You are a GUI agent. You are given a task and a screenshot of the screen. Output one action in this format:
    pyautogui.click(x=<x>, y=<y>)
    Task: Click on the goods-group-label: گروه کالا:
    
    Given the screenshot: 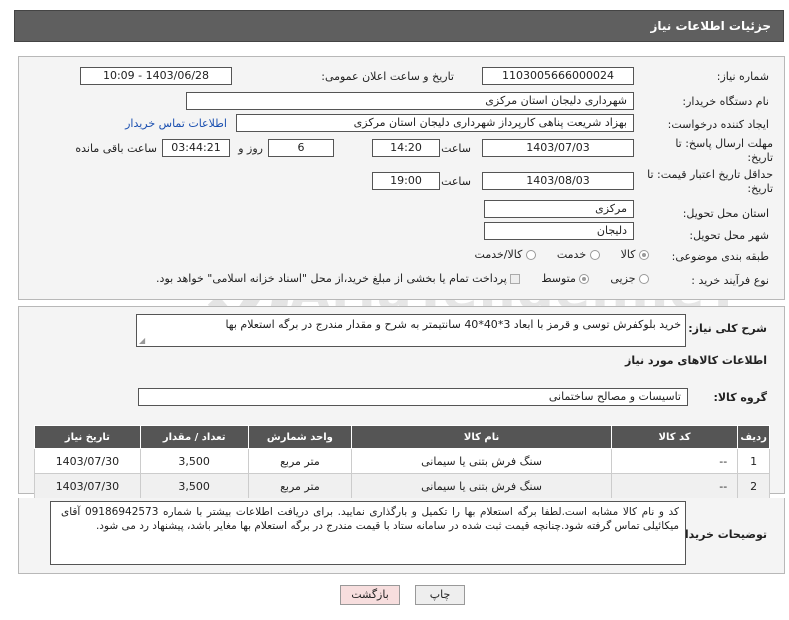 What is the action you would take?
    pyautogui.click(x=740, y=397)
    